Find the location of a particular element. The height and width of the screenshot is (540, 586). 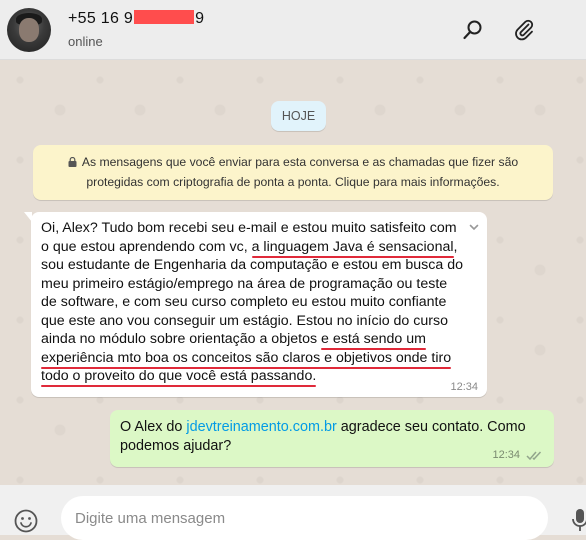

search-icon is located at coordinates (473, 30).